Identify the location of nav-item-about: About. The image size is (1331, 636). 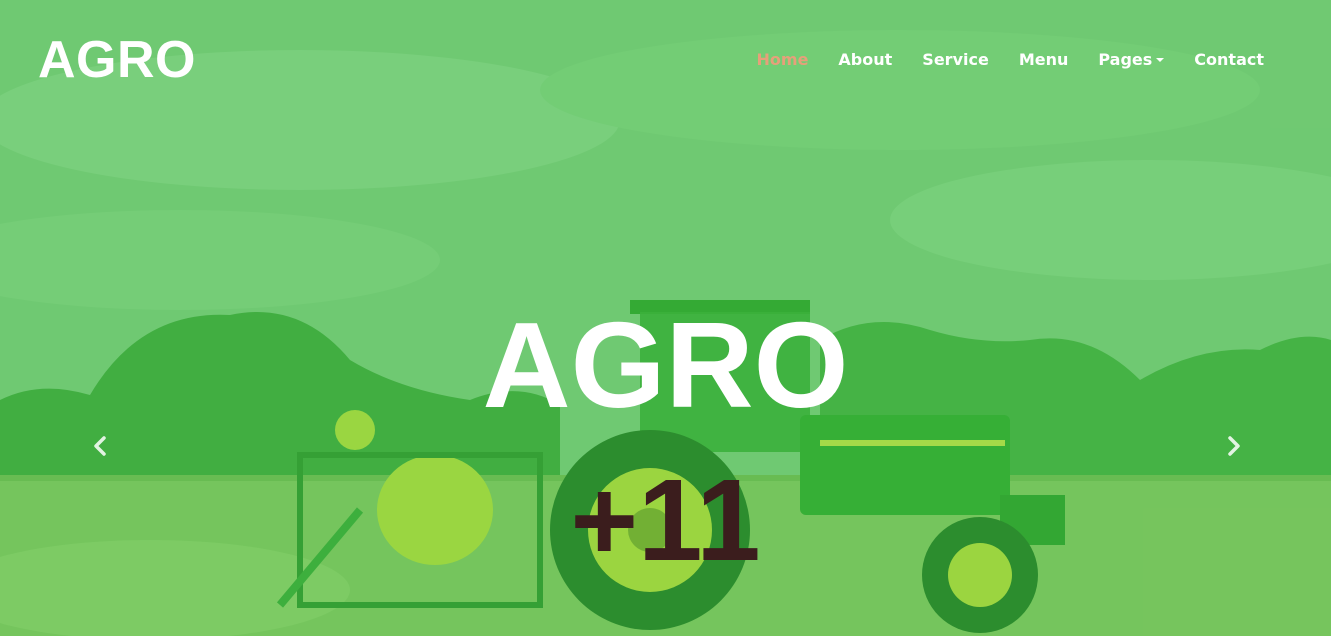
(865, 60).